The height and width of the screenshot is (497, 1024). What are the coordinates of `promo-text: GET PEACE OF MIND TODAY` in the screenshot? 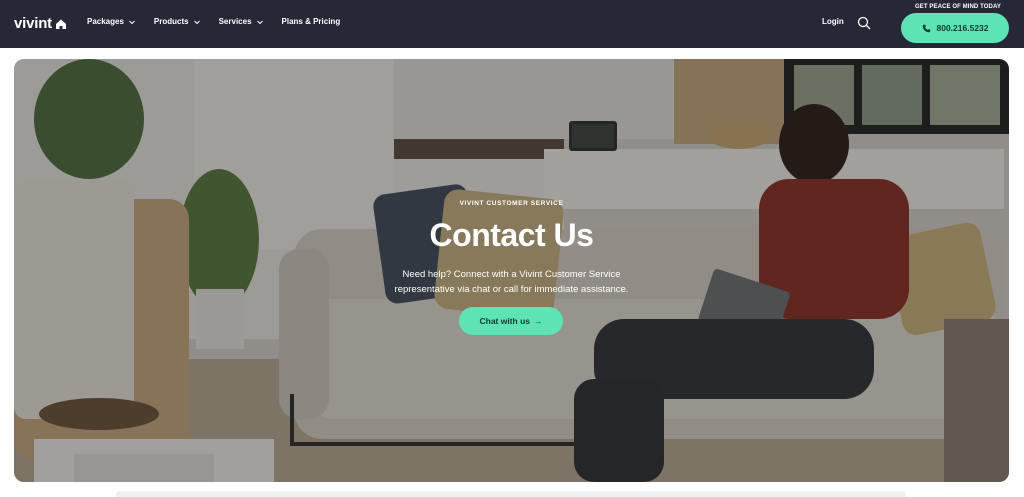 It's located at (958, 7).